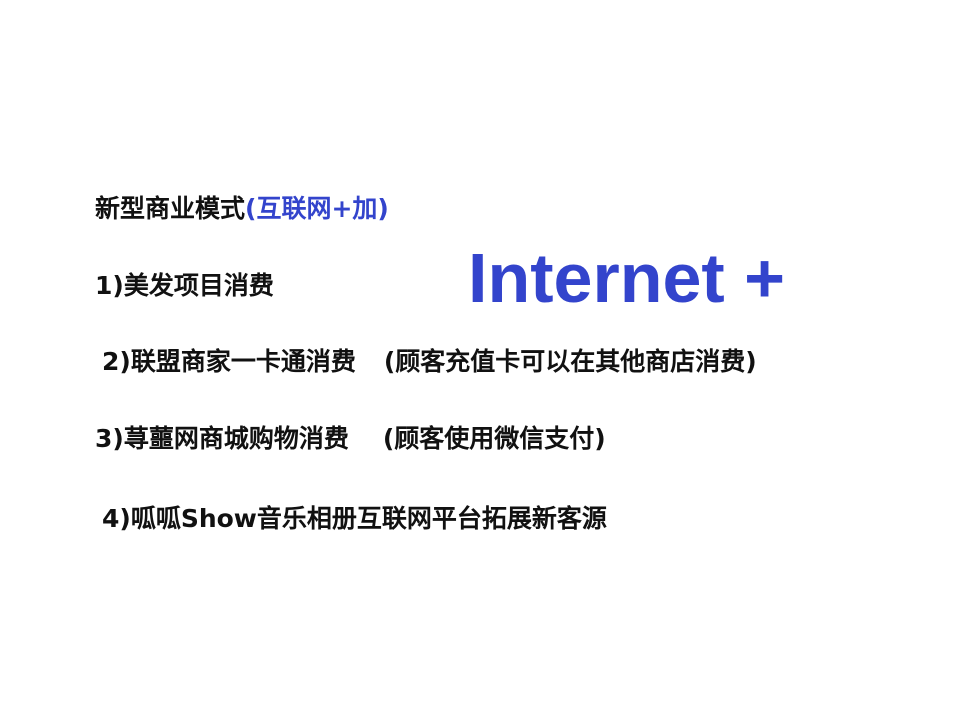 This screenshot has height=720, width=960. What do you see at coordinates (350, 439) in the screenshot?
I see `list-item: 3)荨蘁网商城购物消费 (顾客使用微信支付)` at bounding box center [350, 439].